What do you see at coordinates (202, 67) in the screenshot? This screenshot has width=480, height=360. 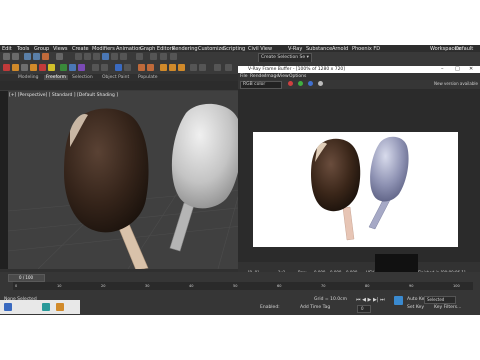 I see `phoenix-stop-icon` at bounding box center [202, 67].